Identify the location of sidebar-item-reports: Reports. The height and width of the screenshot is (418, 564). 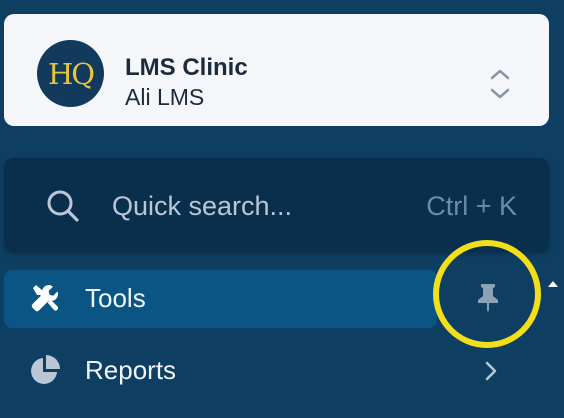
(276, 371).